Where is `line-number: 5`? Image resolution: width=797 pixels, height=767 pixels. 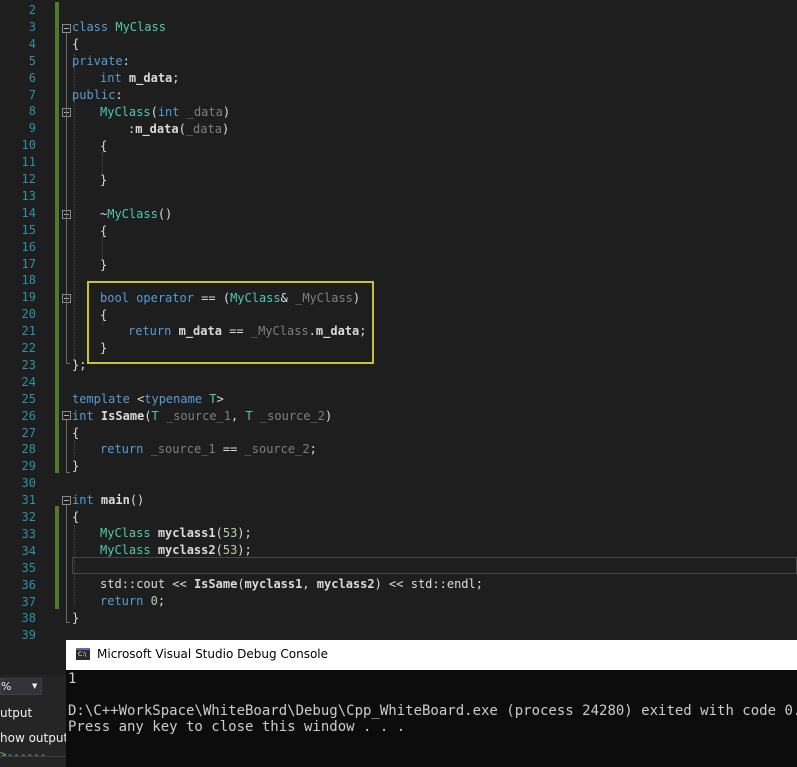 line-number: 5 is located at coordinates (32, 60).